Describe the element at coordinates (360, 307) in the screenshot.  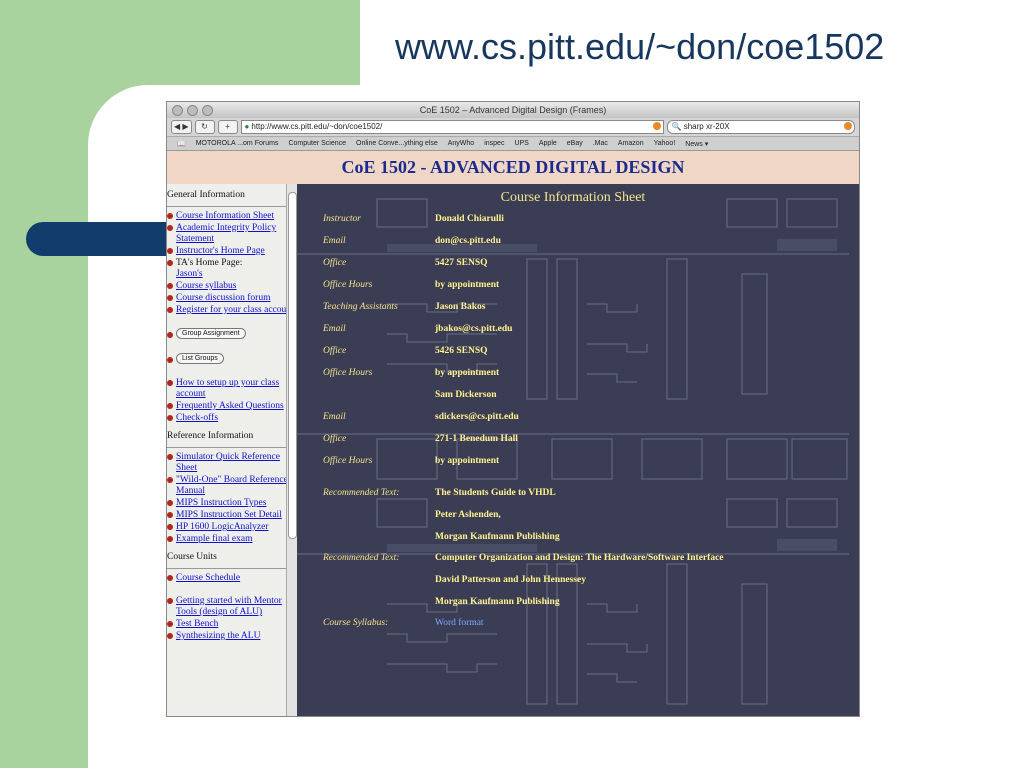
I see `info-label: Teaching Assistants` at that location.